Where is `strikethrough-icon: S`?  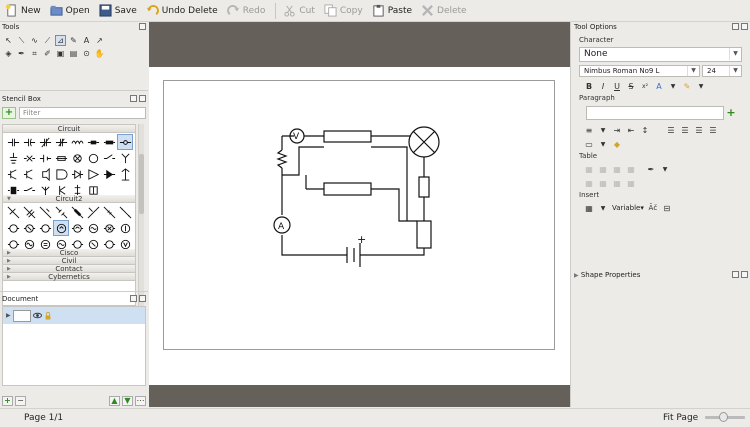 strikethrough-icon: S is located at coordinates (631, 86).